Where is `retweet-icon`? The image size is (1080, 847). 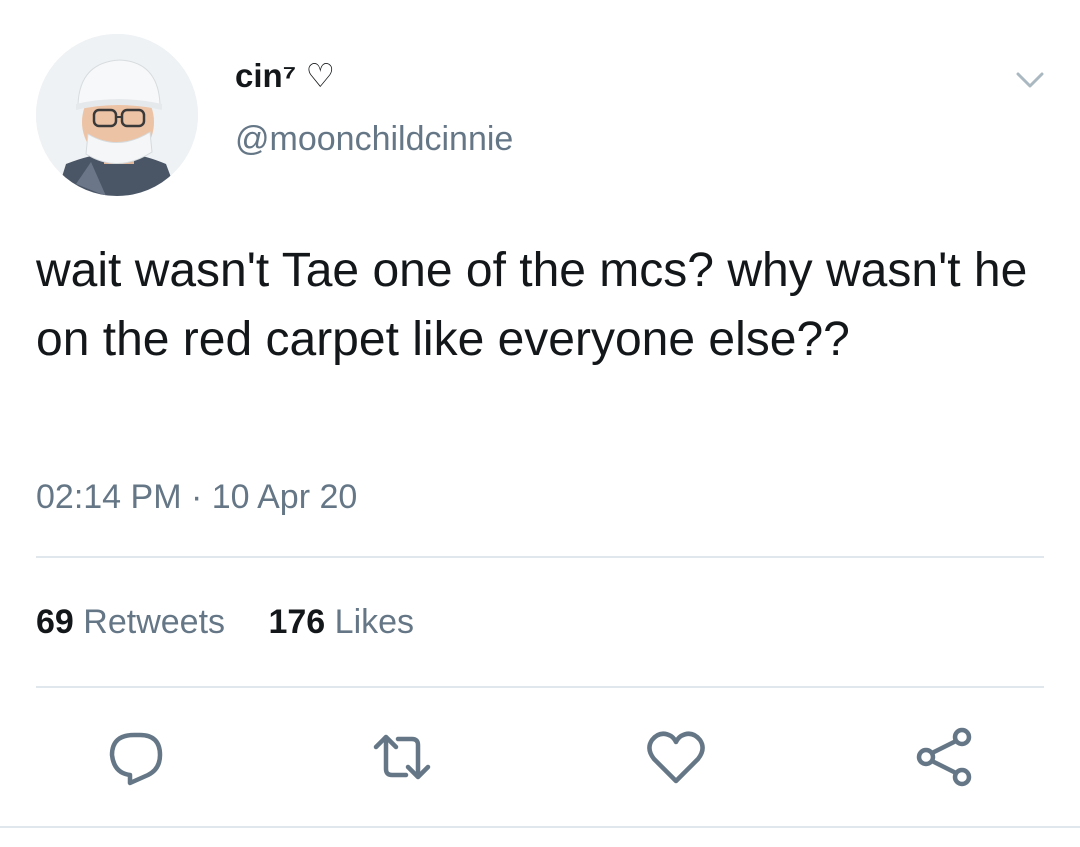 retweet-icon is located at coordinates (402, 757).